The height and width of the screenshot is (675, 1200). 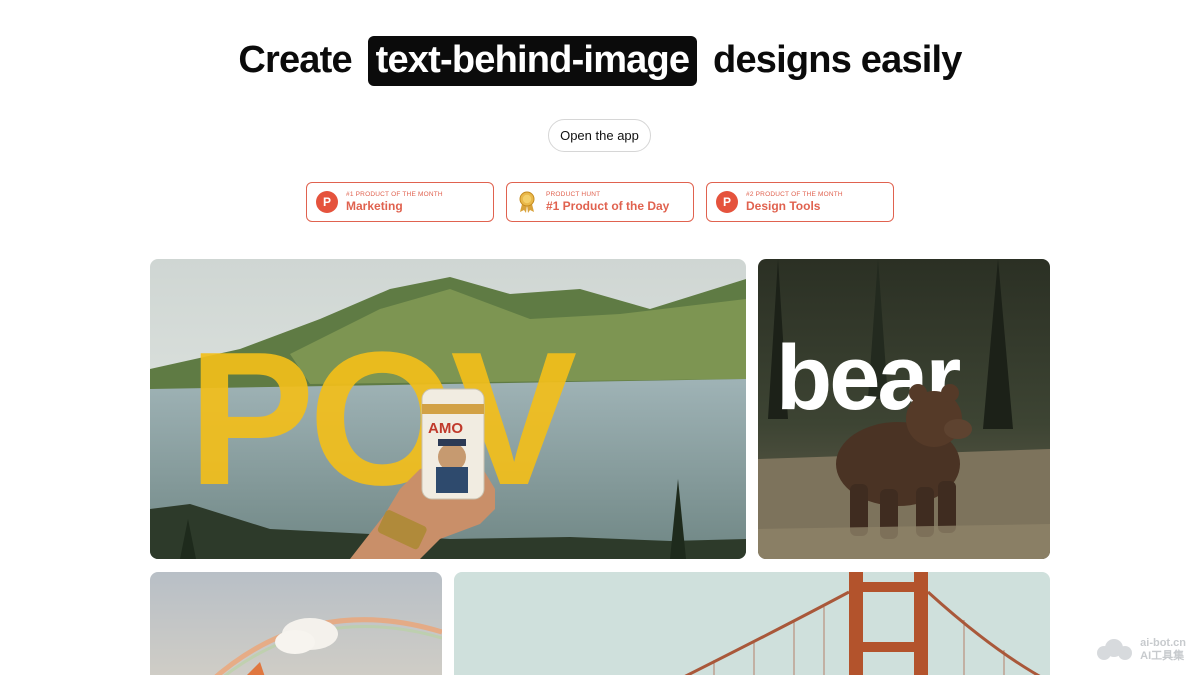 I want to click on badge-big-label: #1 Product of the Day, so click(x=608, y=206).